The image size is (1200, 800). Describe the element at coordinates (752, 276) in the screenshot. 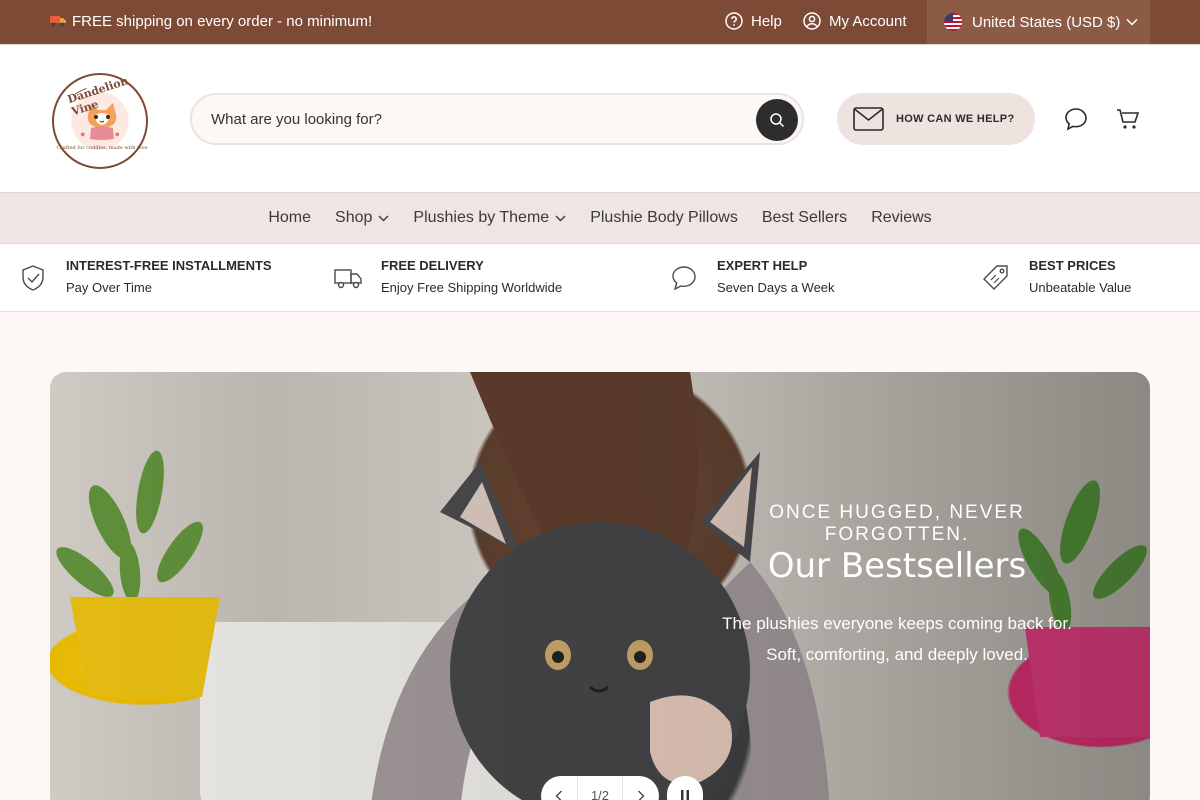

I see `feature-expert-help: EXPERT HELP Seven Days a Week` at that location.